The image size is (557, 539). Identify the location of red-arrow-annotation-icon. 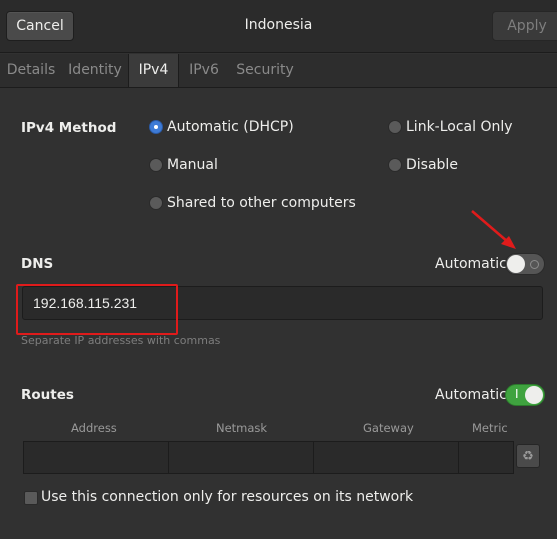
(493, 229).